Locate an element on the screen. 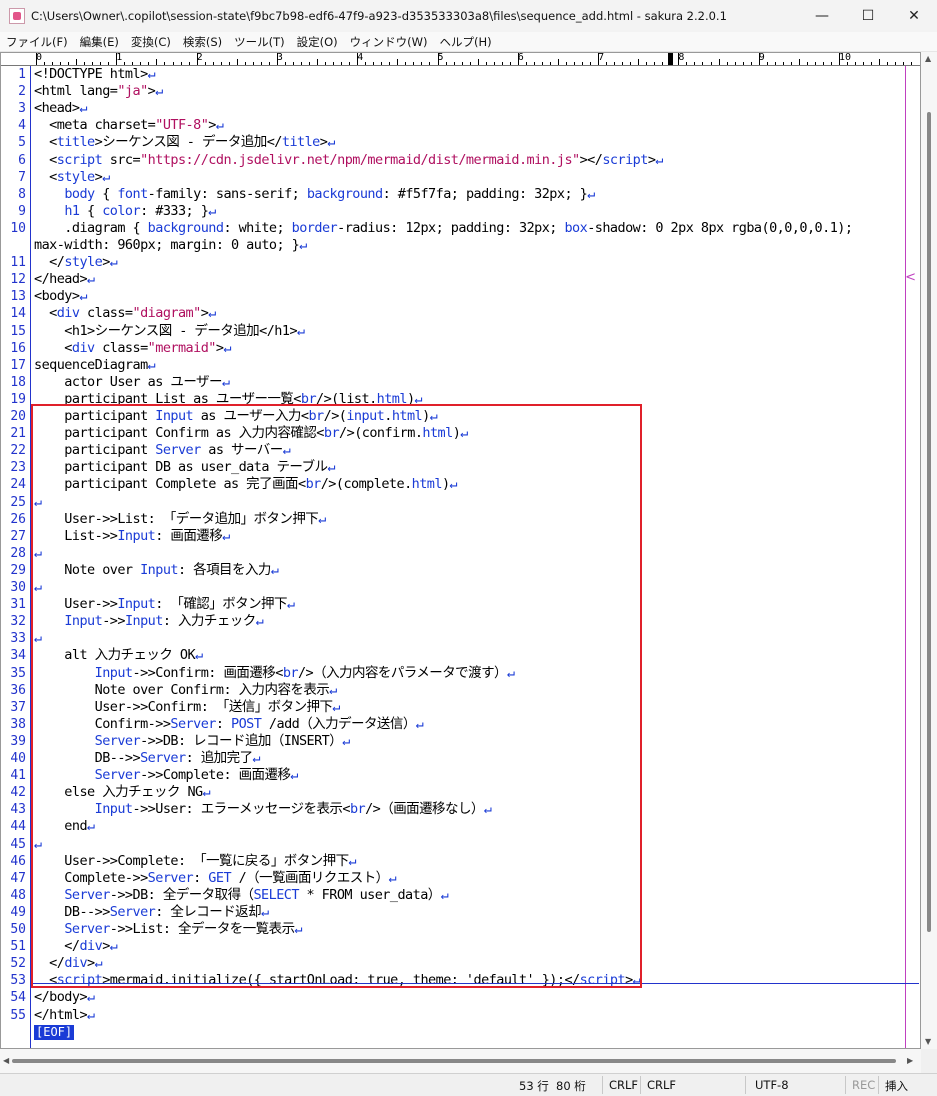 This screenshot has height=1096, width=937. horizontal-scrollbar: ◀ ▶ is located at coordinates (460, 1061).